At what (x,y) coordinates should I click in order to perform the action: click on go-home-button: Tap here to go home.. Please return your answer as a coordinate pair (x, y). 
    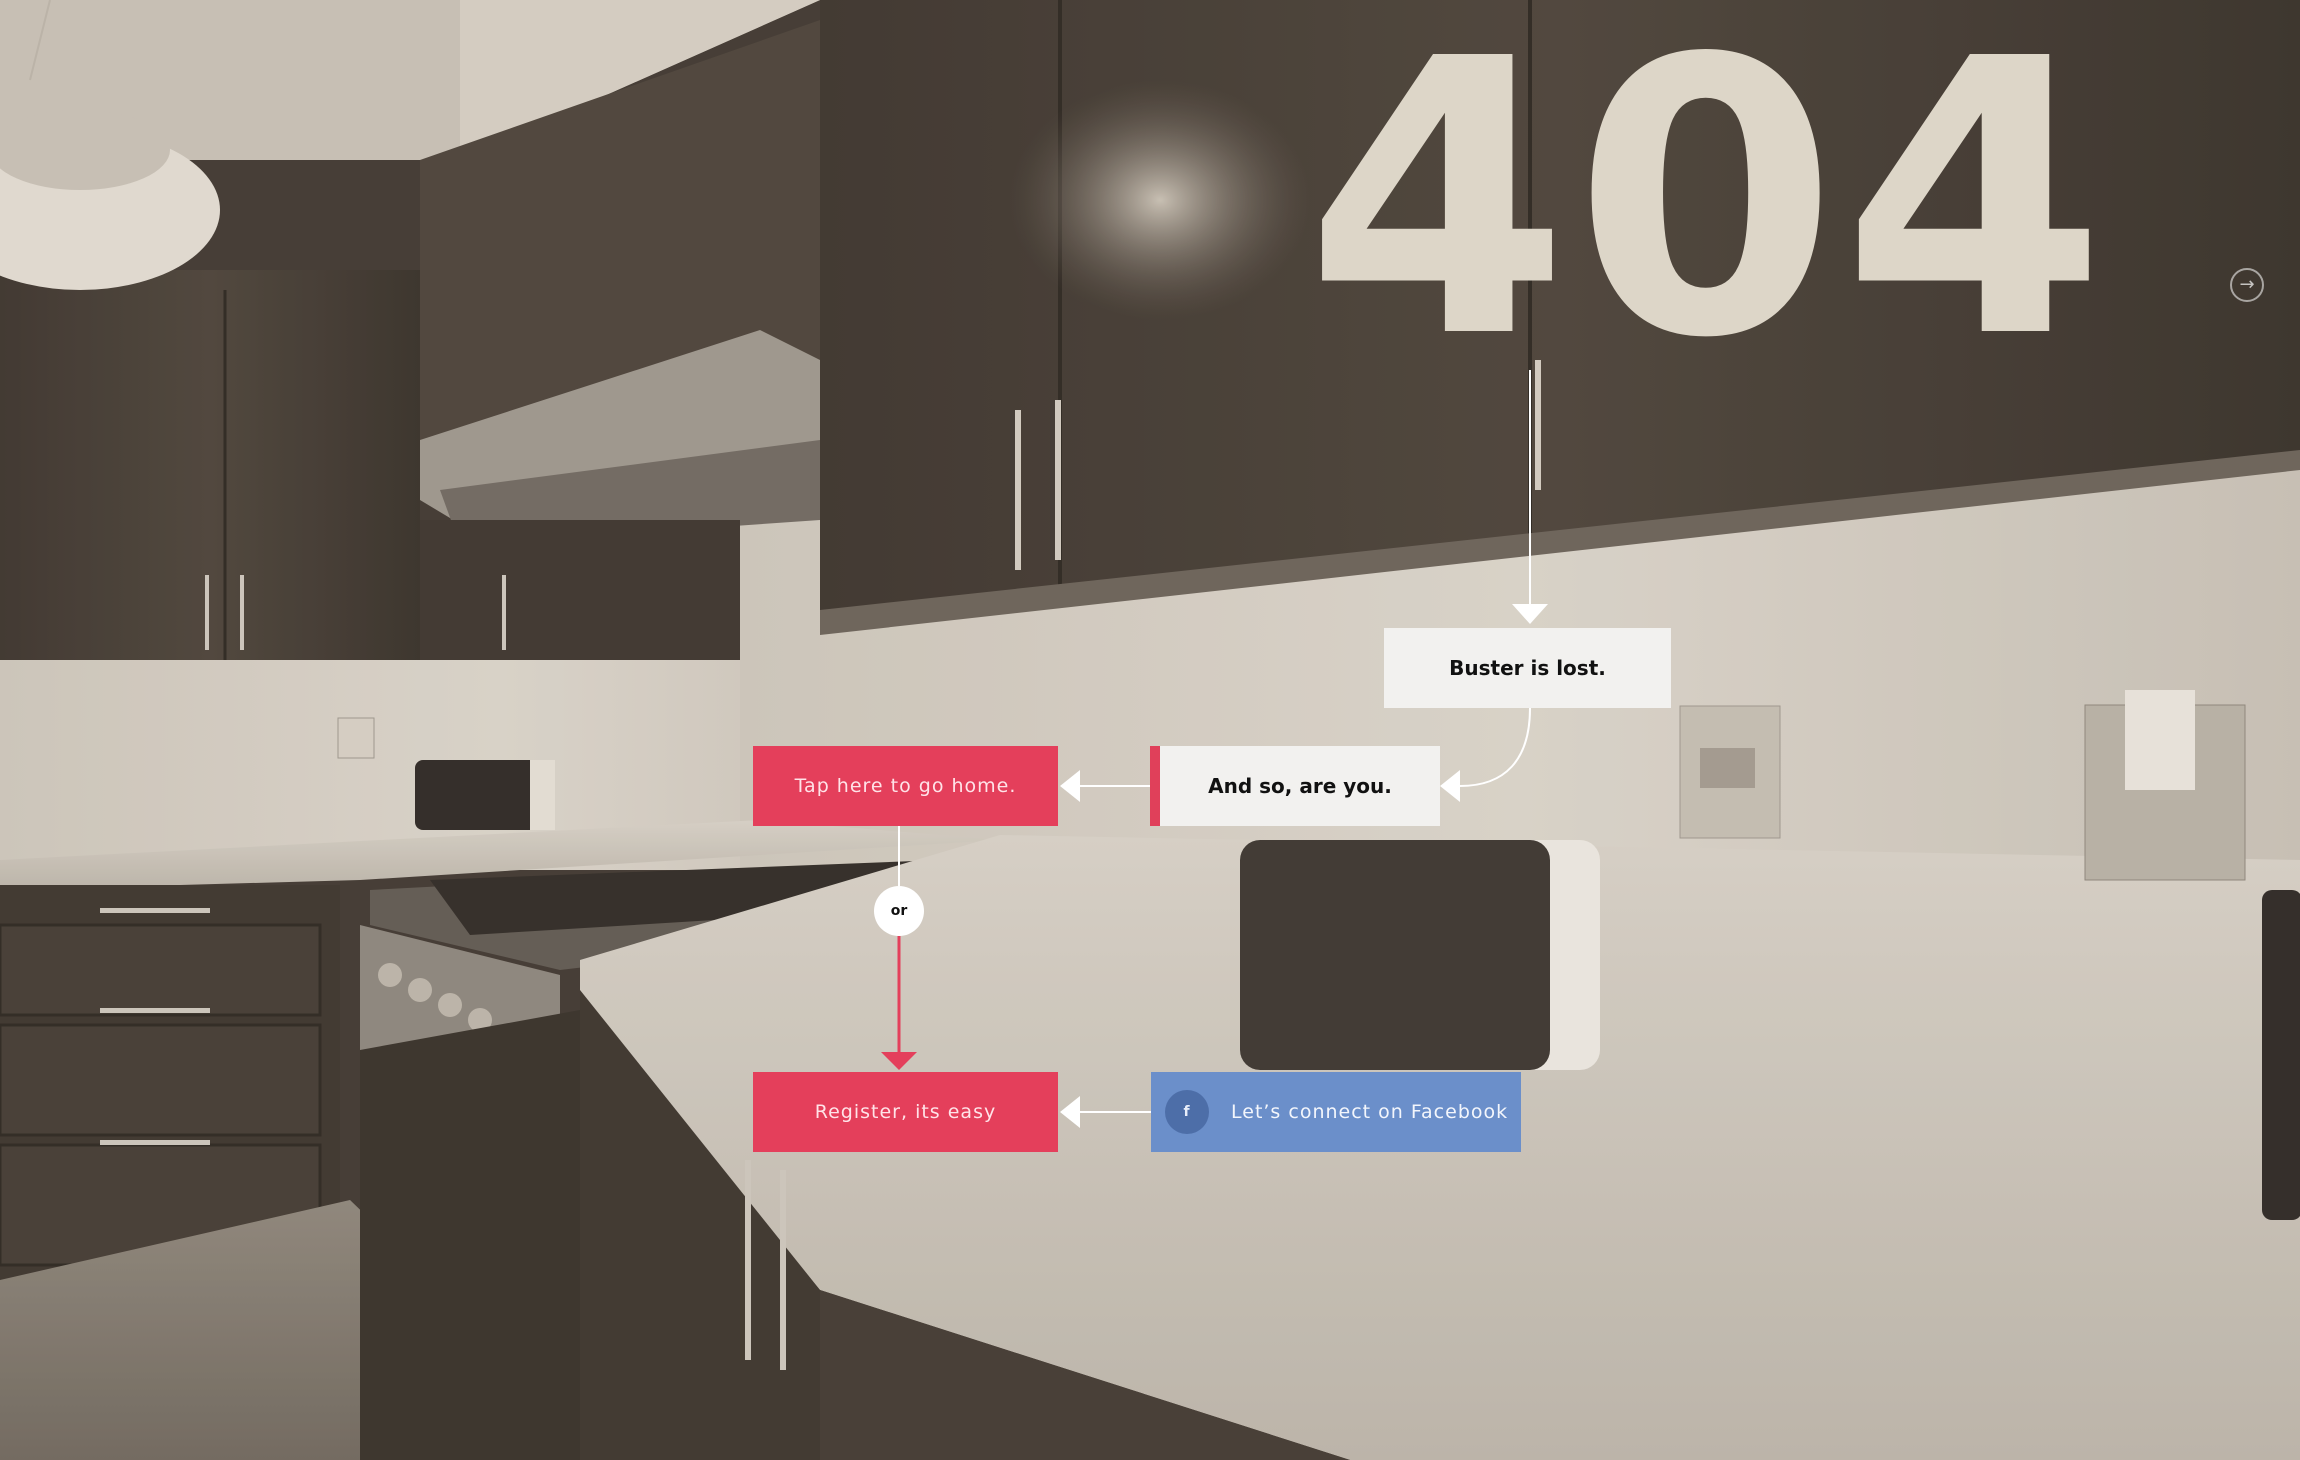
    Looking at the image, I should click on (905, 786).